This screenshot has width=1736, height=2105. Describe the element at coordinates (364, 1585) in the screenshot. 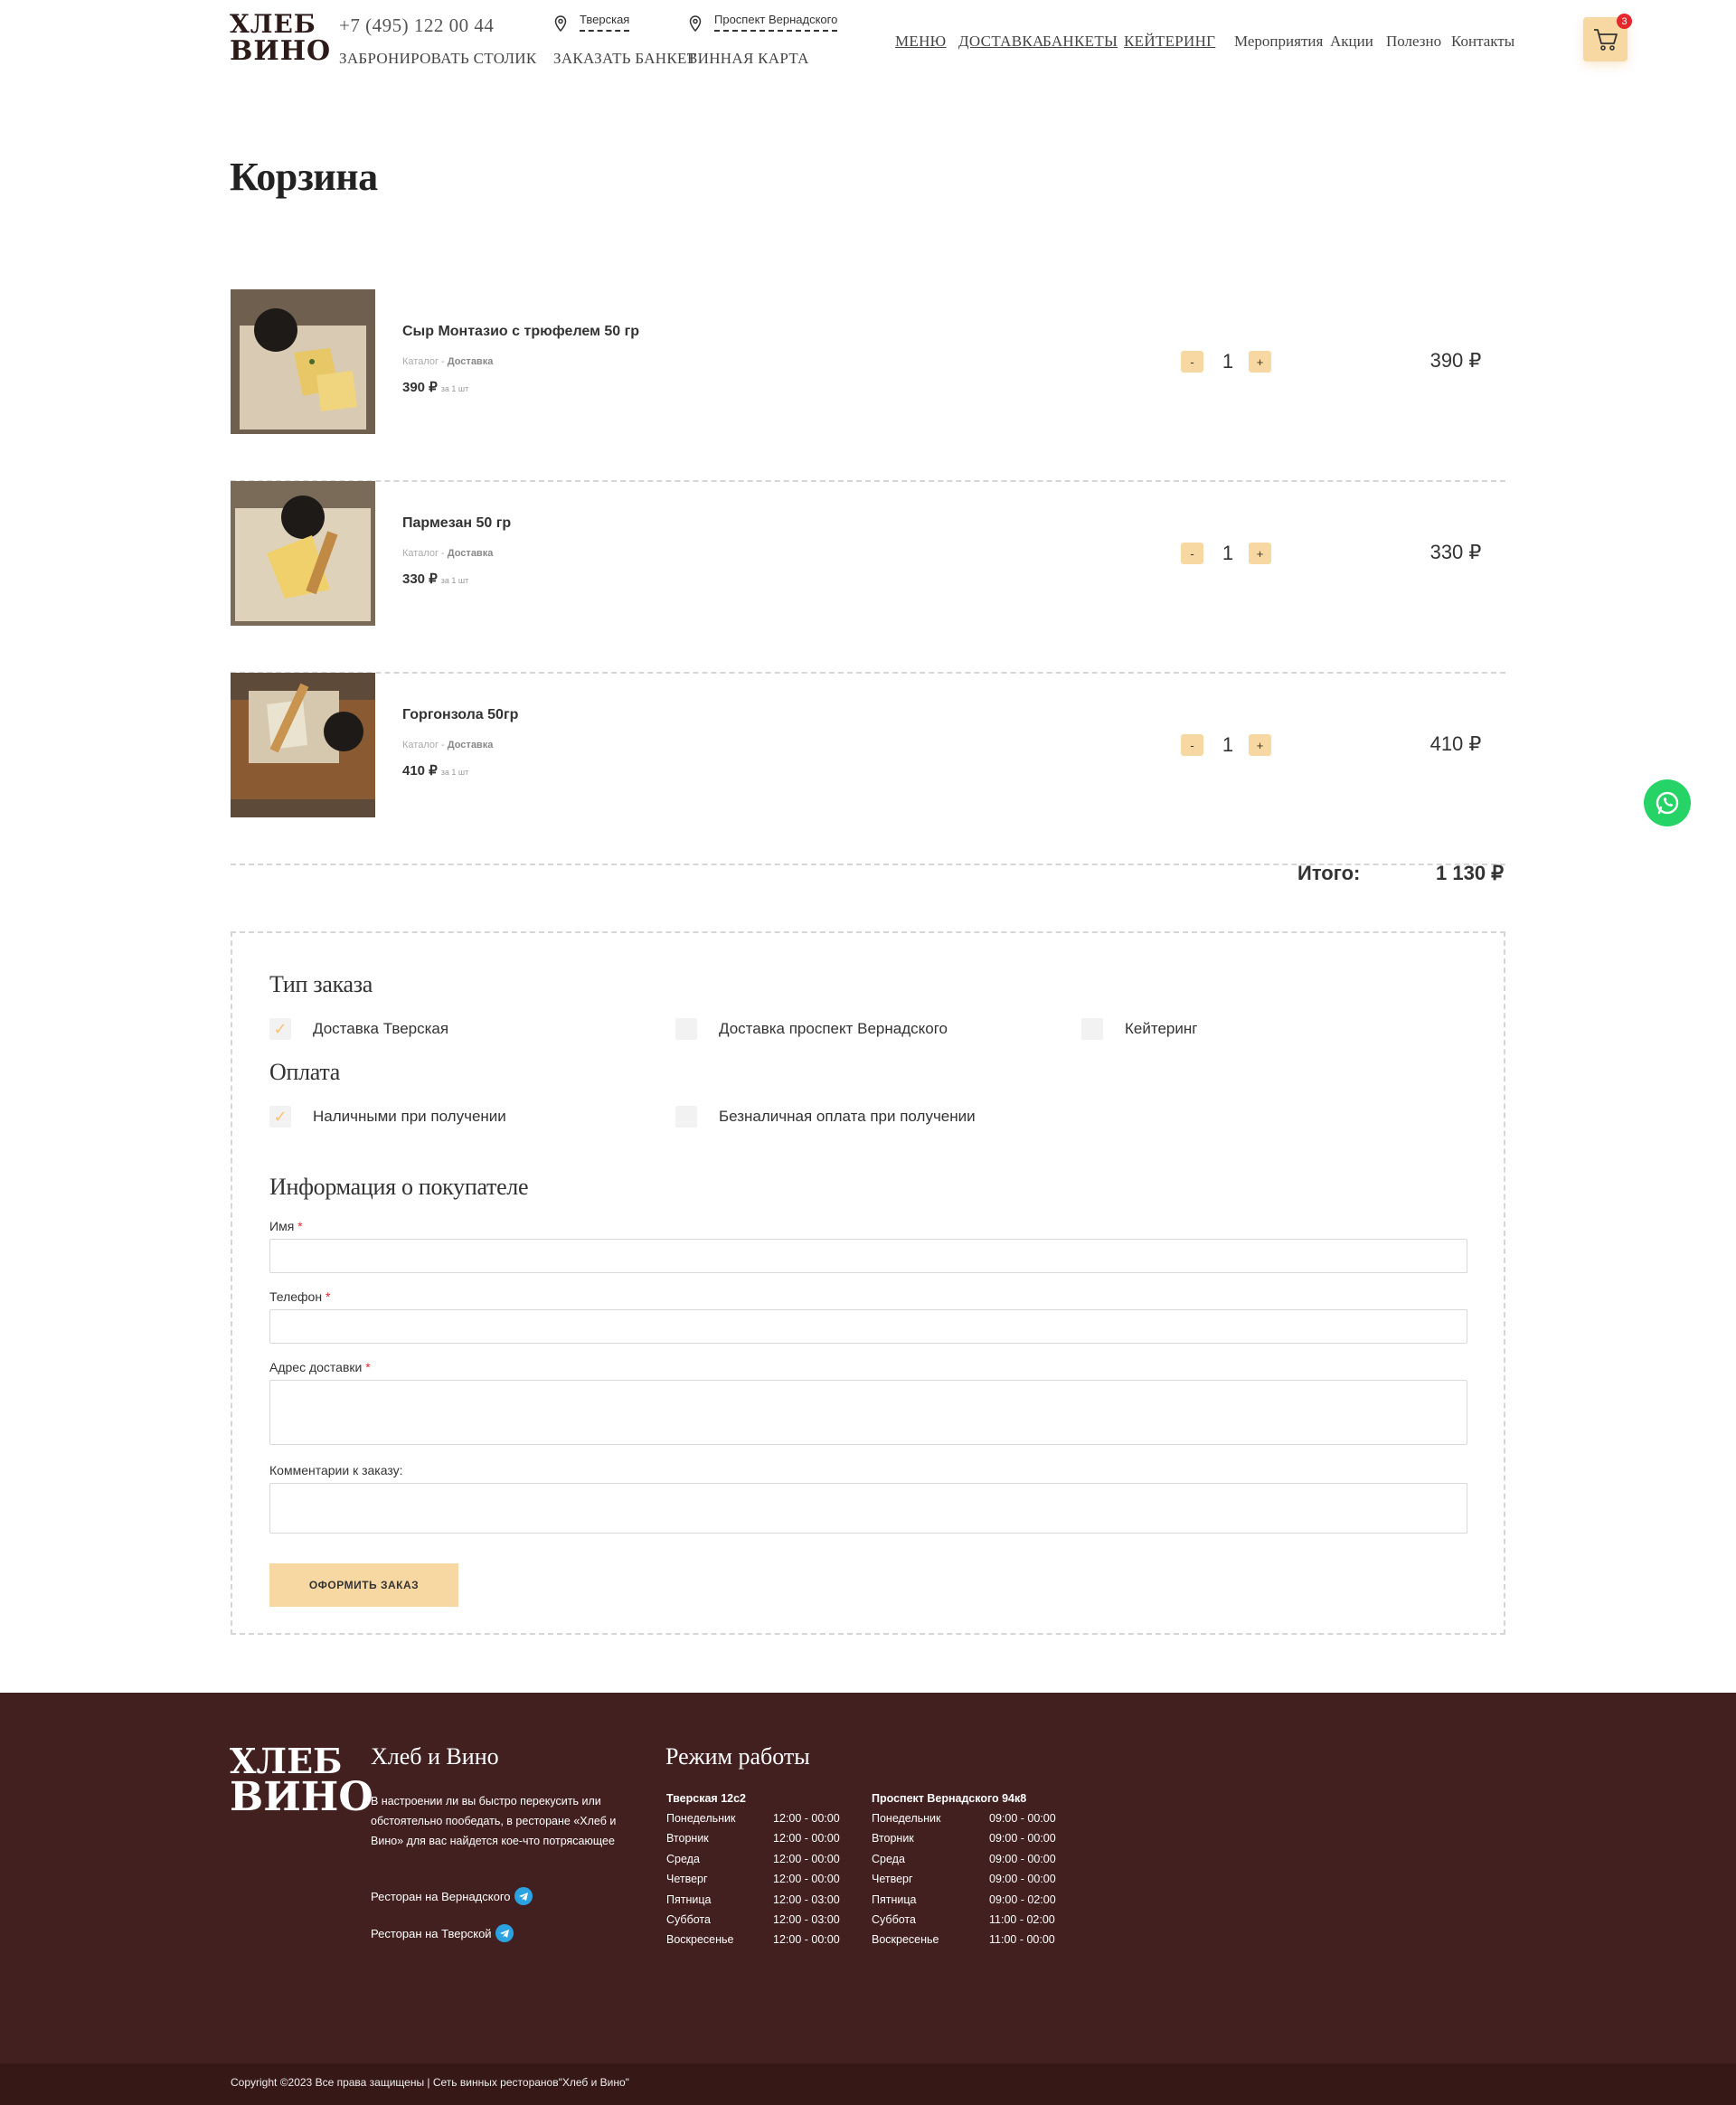

I see `submit-order-button: ОФОРМИТЬ ЗАКАЗ` at that location.